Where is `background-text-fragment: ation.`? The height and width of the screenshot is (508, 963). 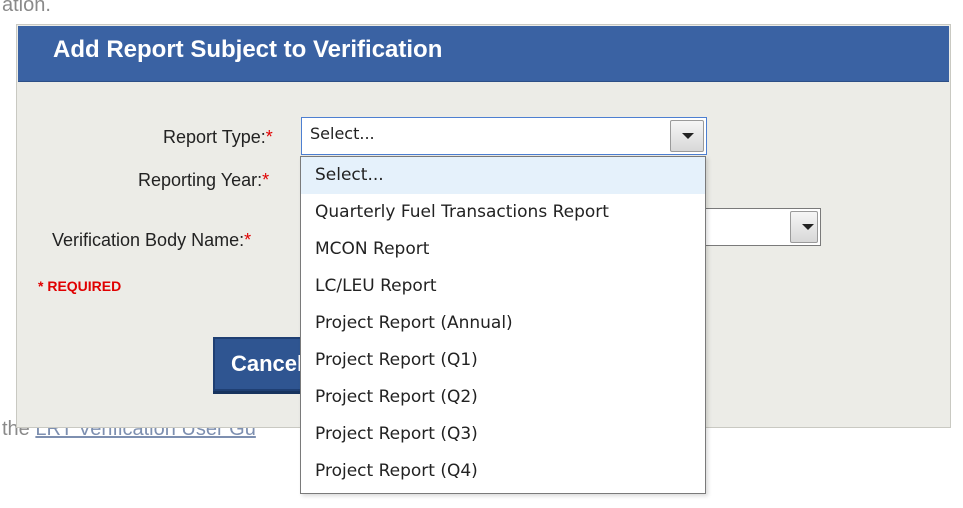
background-text-fragment: ation. is located at coordinates (26, 8).